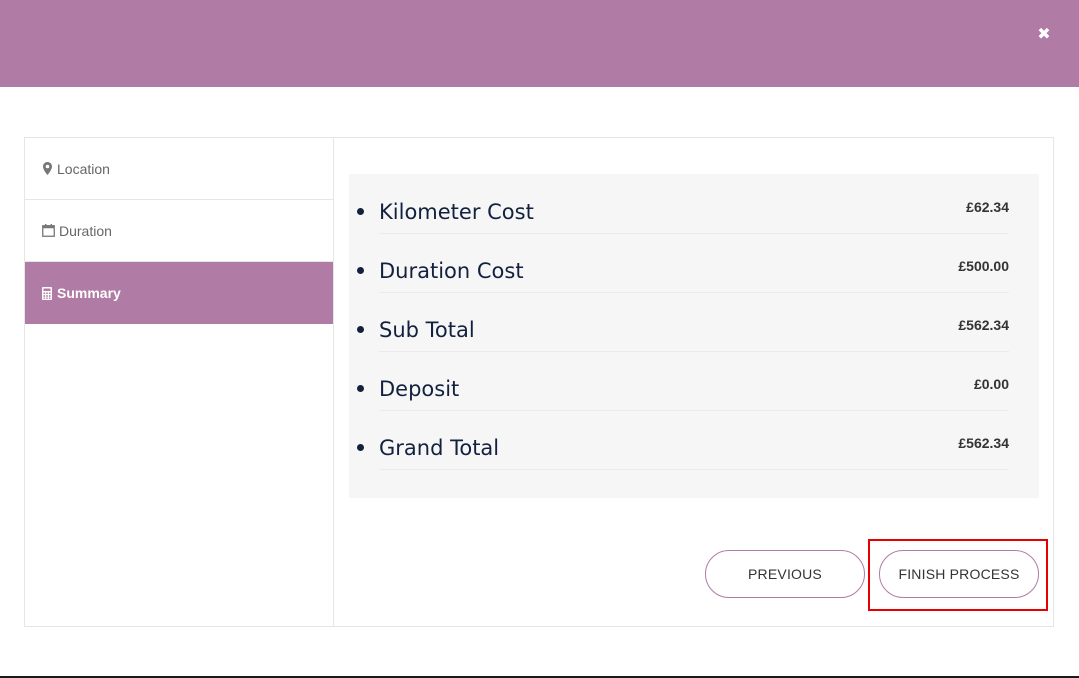 The width and height of the screenshot is (1079, 678). Describe the element at coordinates (983, 266) in the screenshot. I see `summary-amount: £500.00` at that location.